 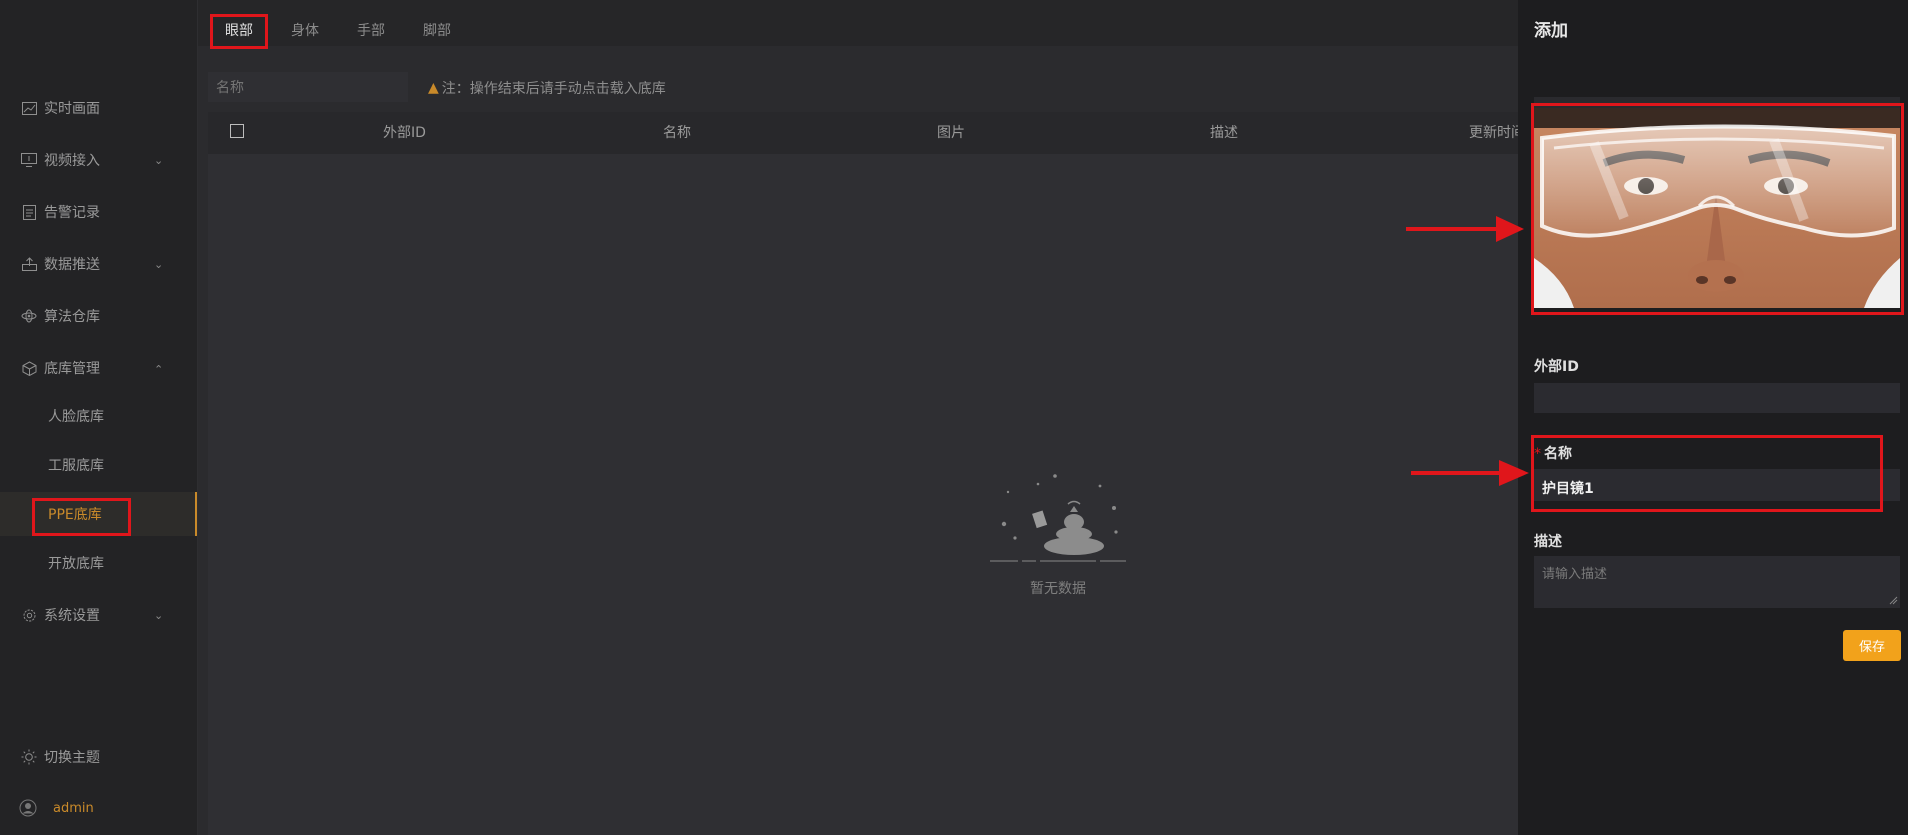 I want to click on sidebar-subitem-label: 工服底库, so click(x=76, y=466).